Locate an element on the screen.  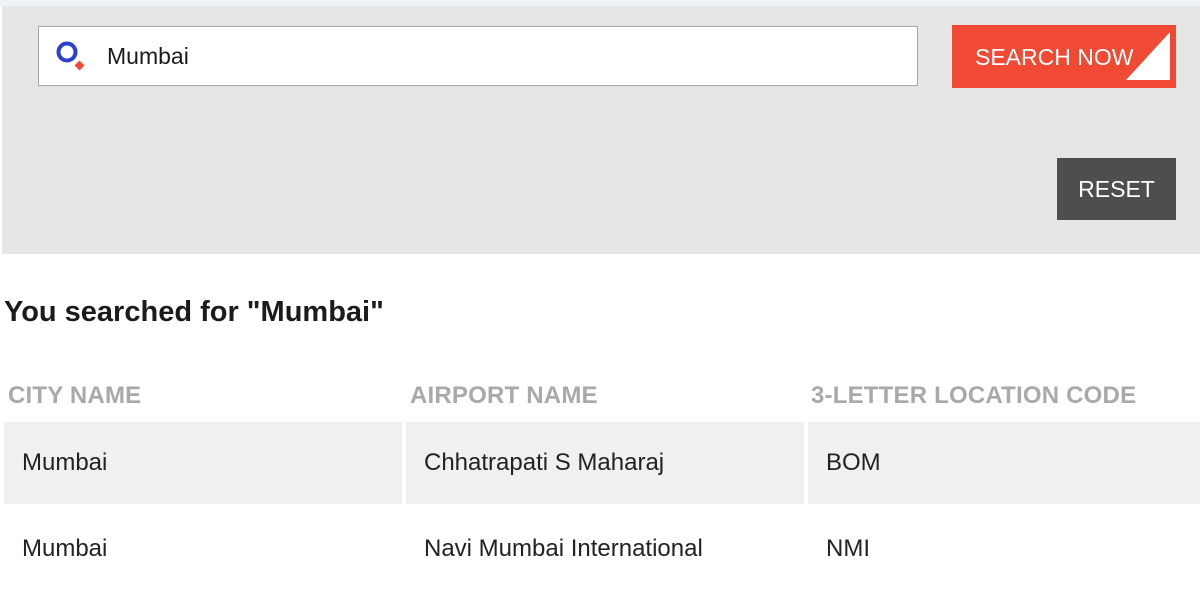
header-location-code: 3-LETTER LOCATION CODE is located at coordinates (974, 395).